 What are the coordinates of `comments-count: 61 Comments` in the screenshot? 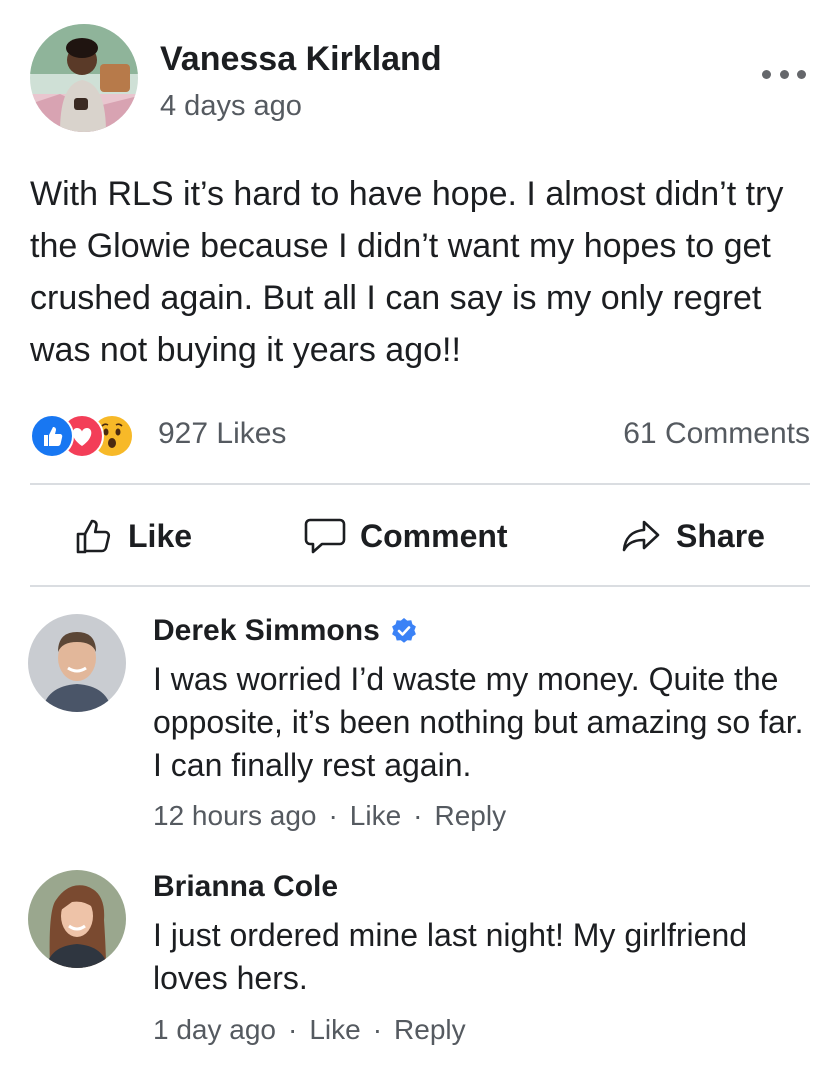 It's located at (716, 434).